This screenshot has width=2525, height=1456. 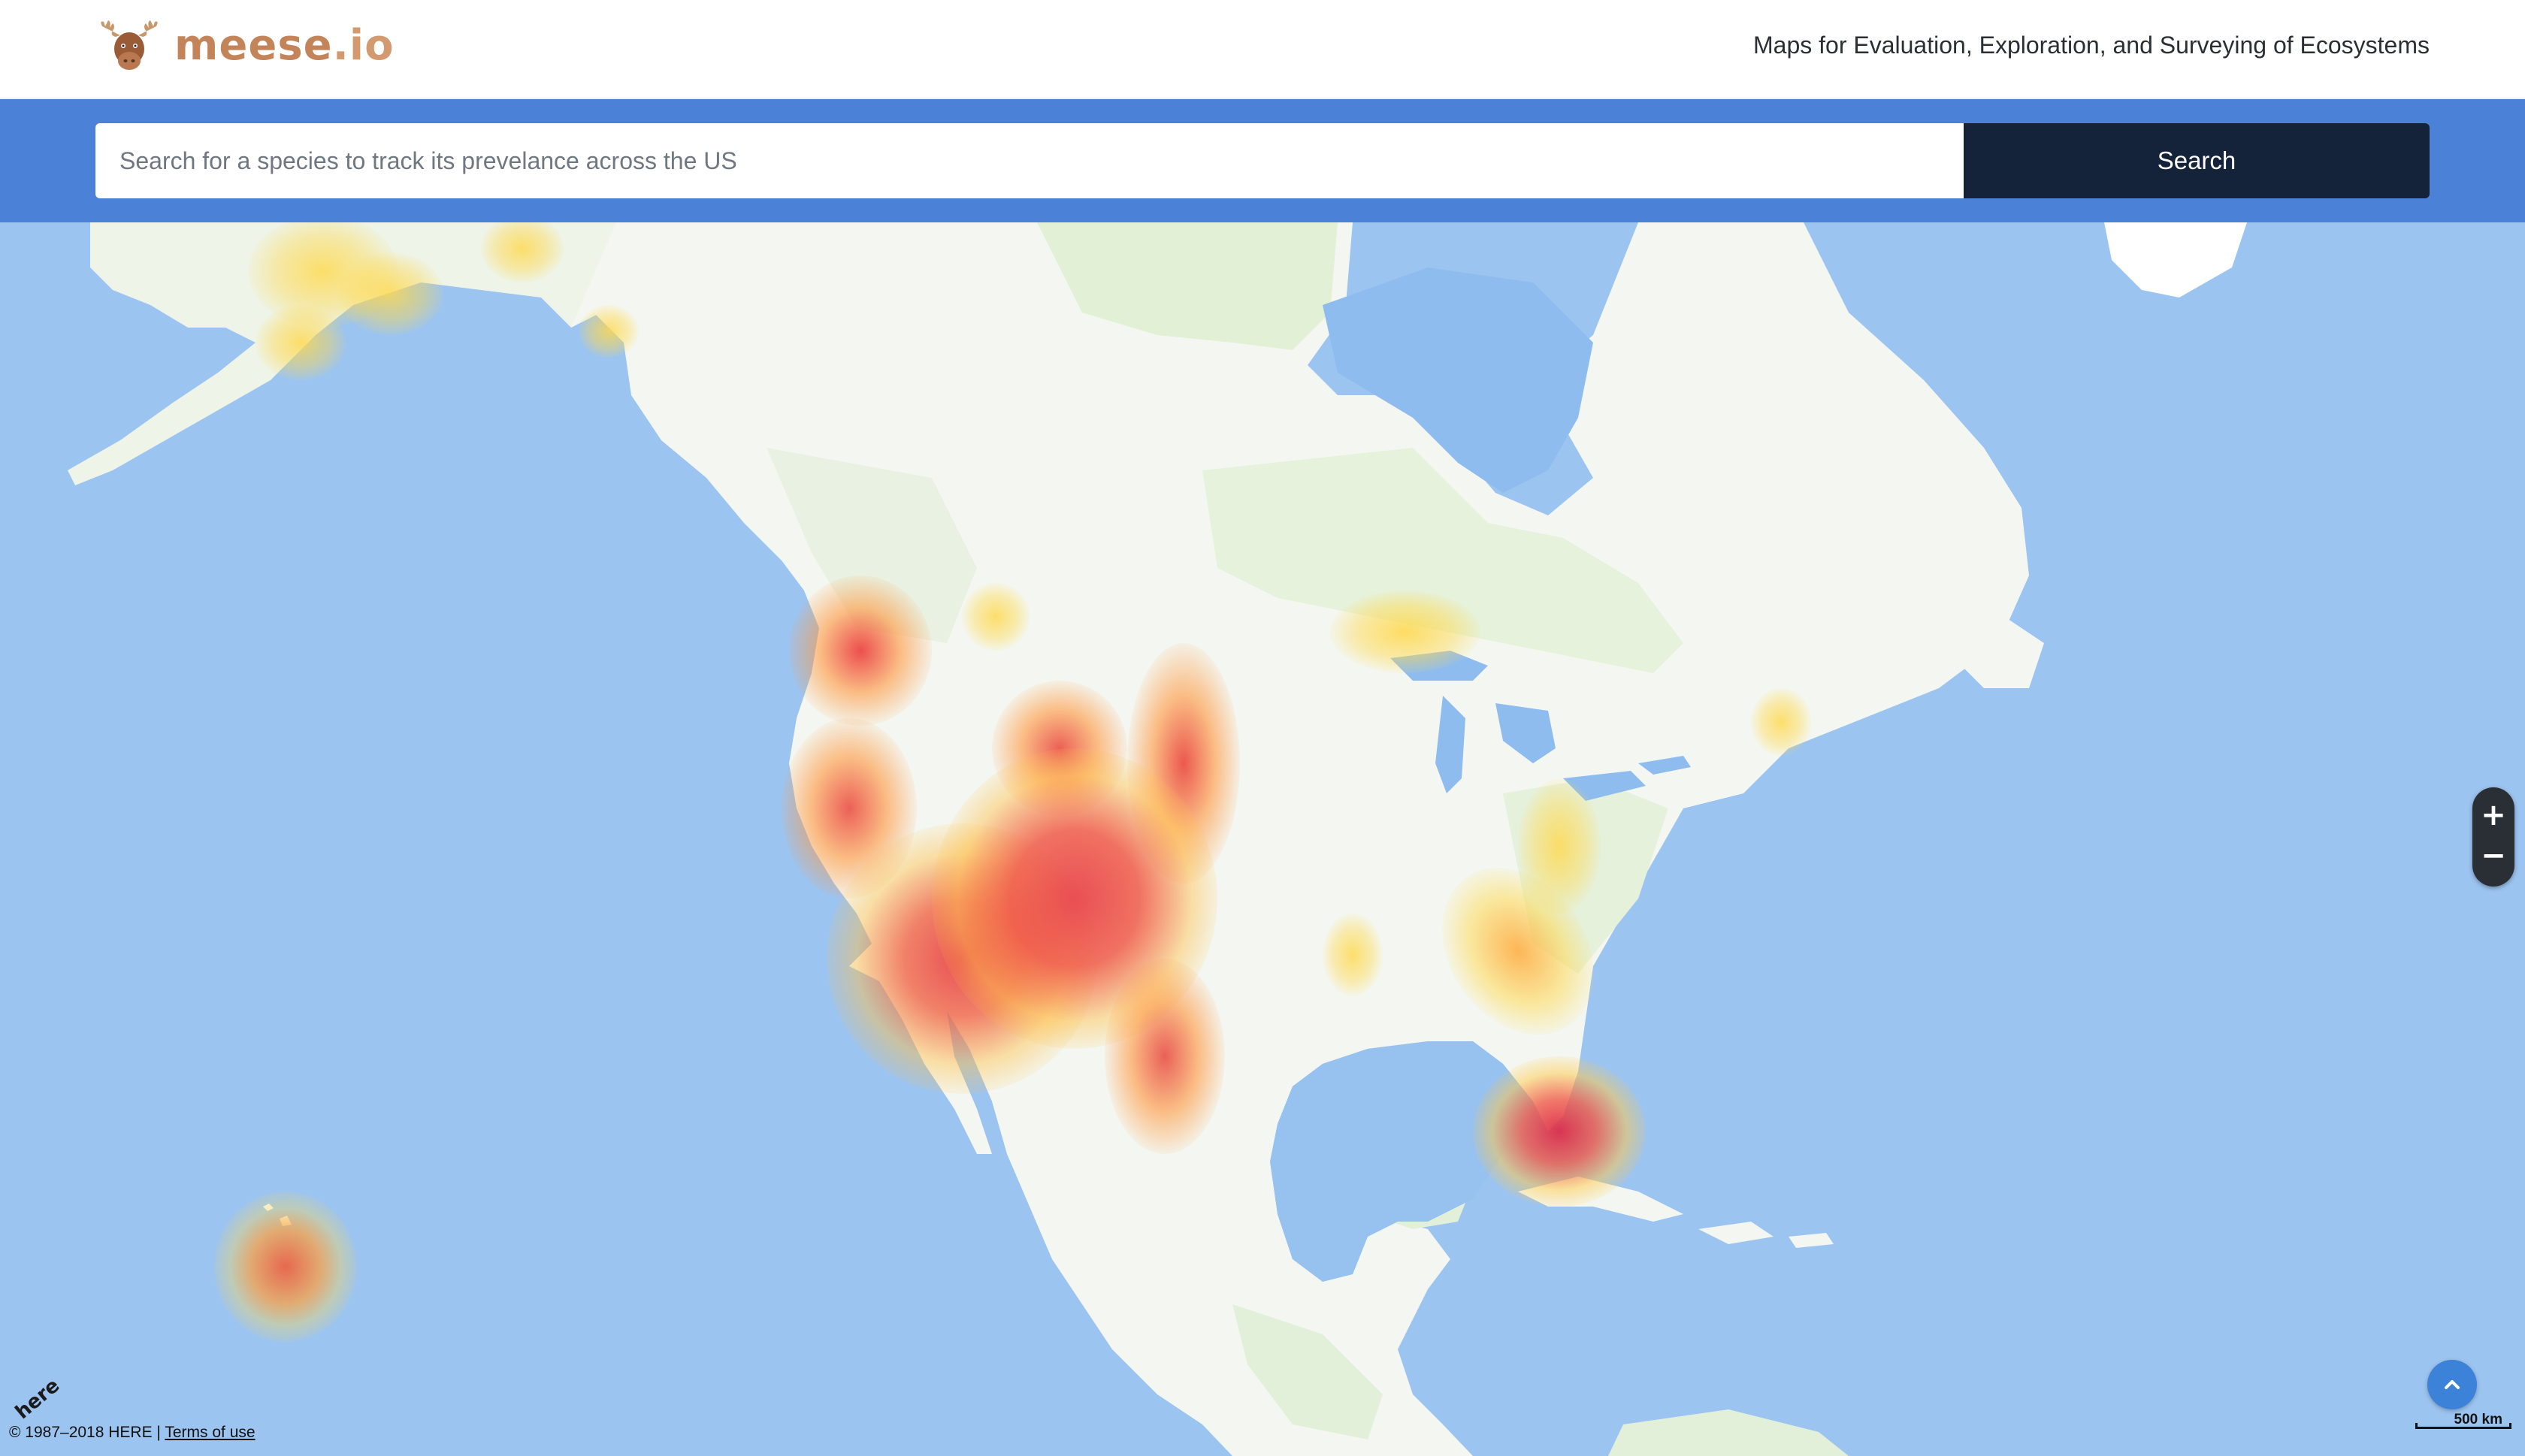 I want to click on brand-name-main: meese, so click(x=254, y=45).